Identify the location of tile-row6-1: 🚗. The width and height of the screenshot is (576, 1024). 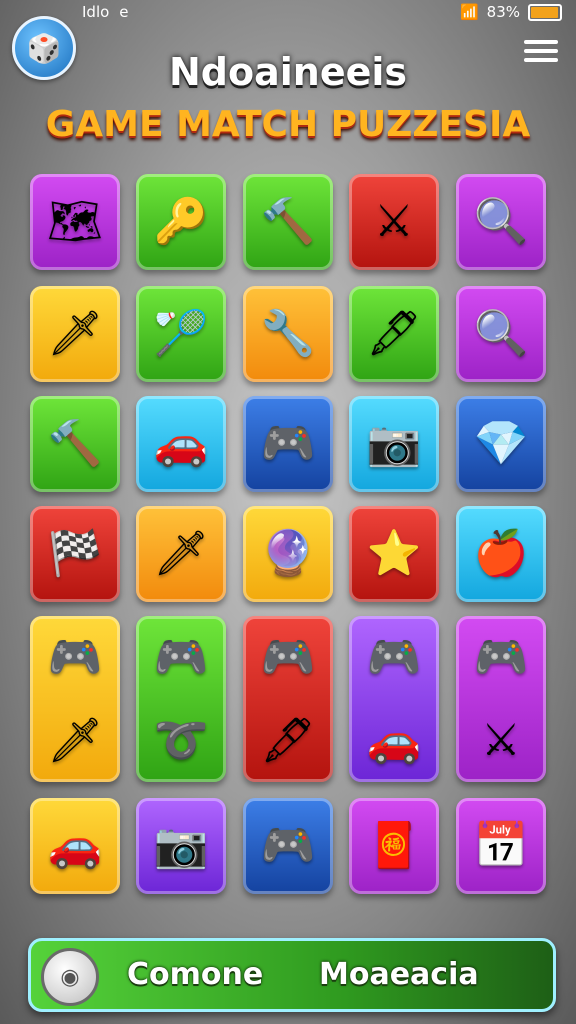
(75, 846).